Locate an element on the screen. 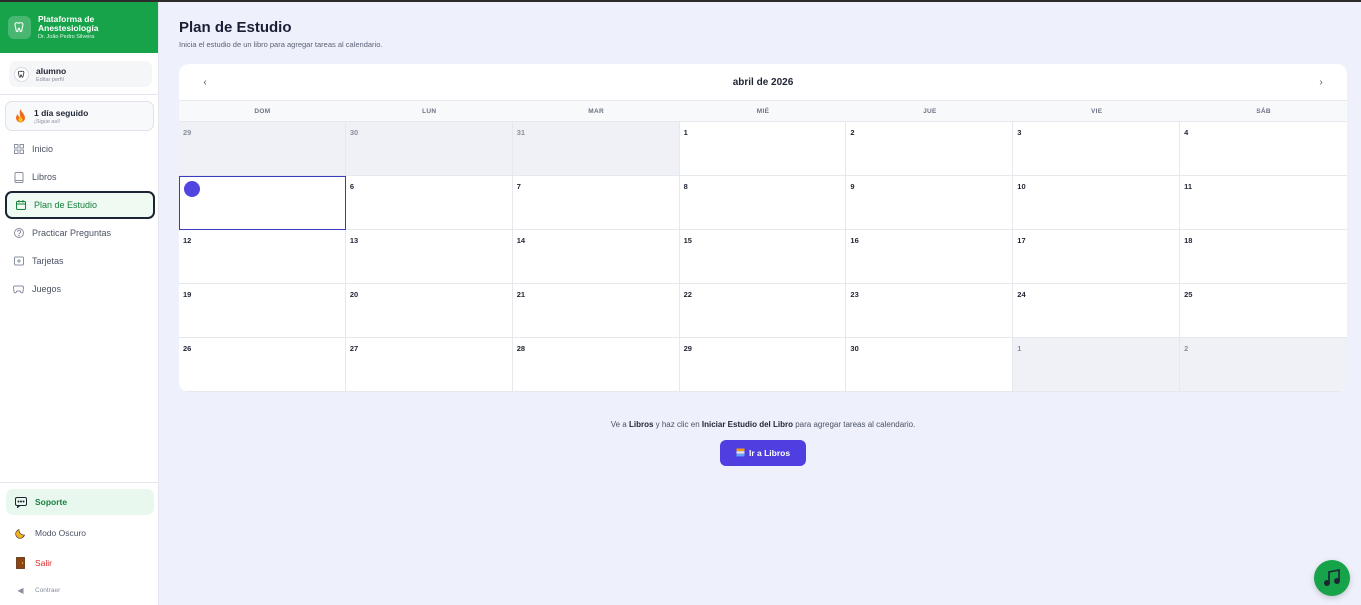 The width and height of the screenshot is (1361, 605). weekday-header-row: DOM LUN MAR MIÉ JUE VIE SÁB is located at coordinates (763, 111).